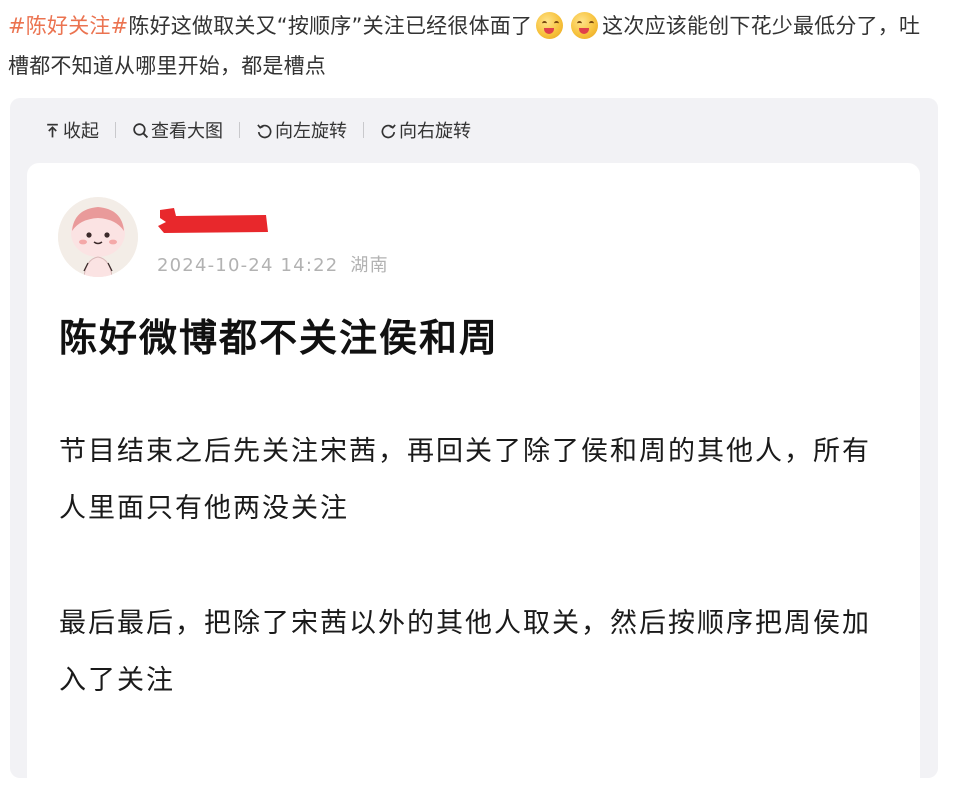  I want to click on search-icon, so click(141, 130).